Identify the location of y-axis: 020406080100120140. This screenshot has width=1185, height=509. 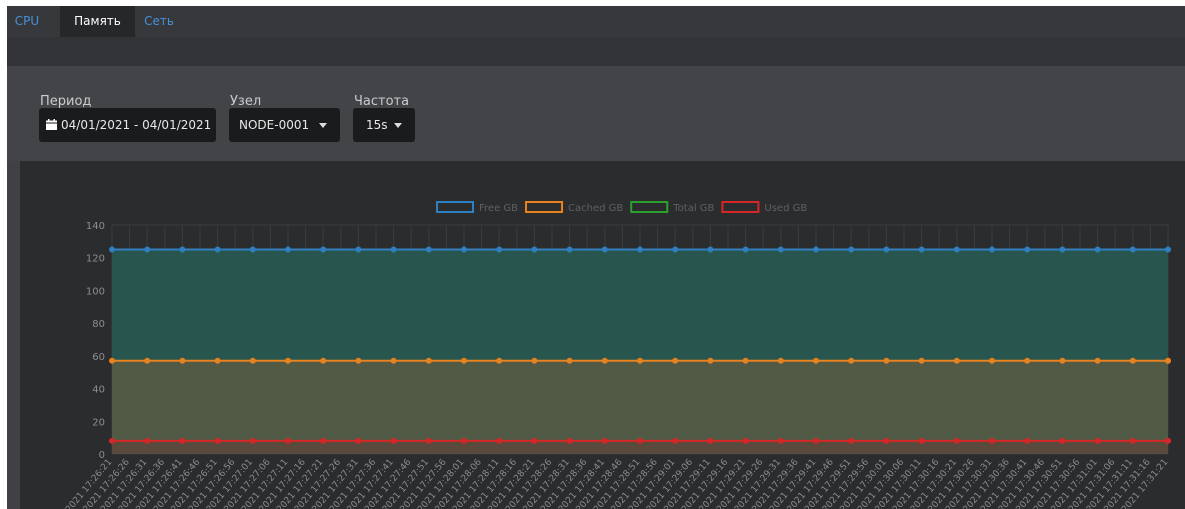
(95, 341).